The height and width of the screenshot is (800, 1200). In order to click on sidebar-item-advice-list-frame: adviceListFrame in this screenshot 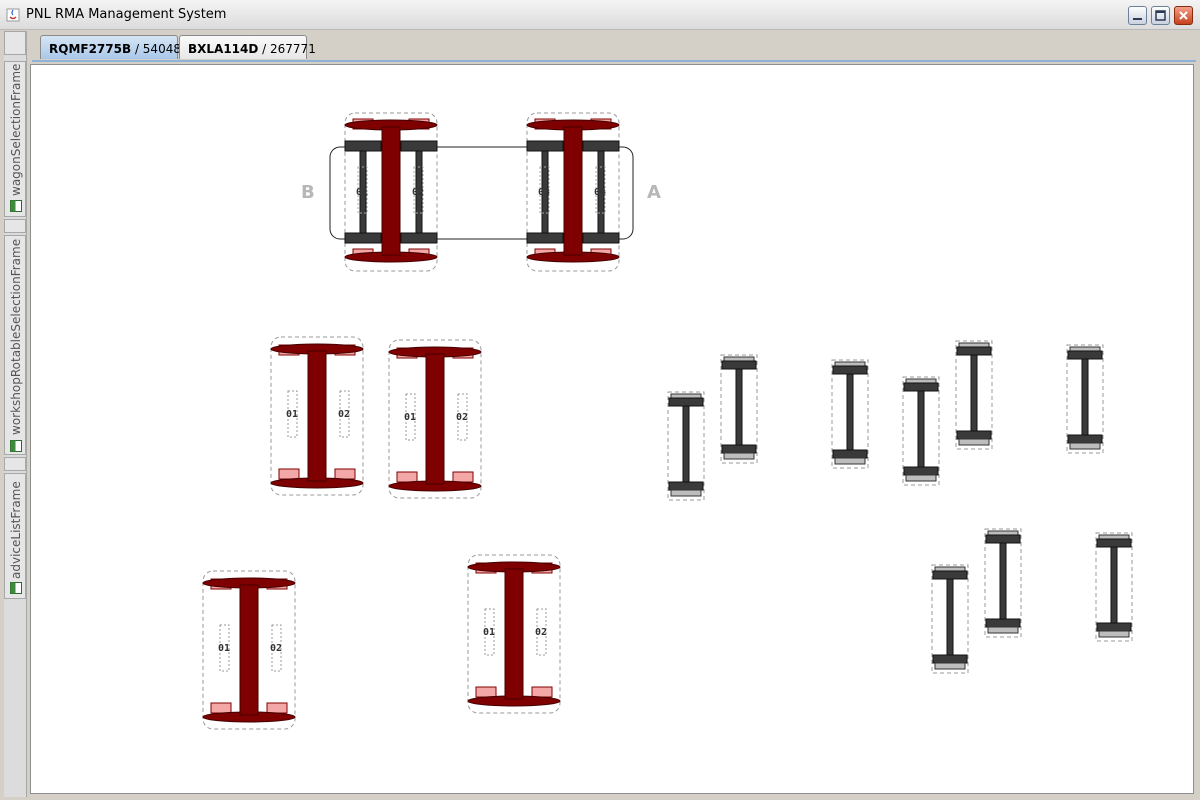, I will do `click(15, 536)`.